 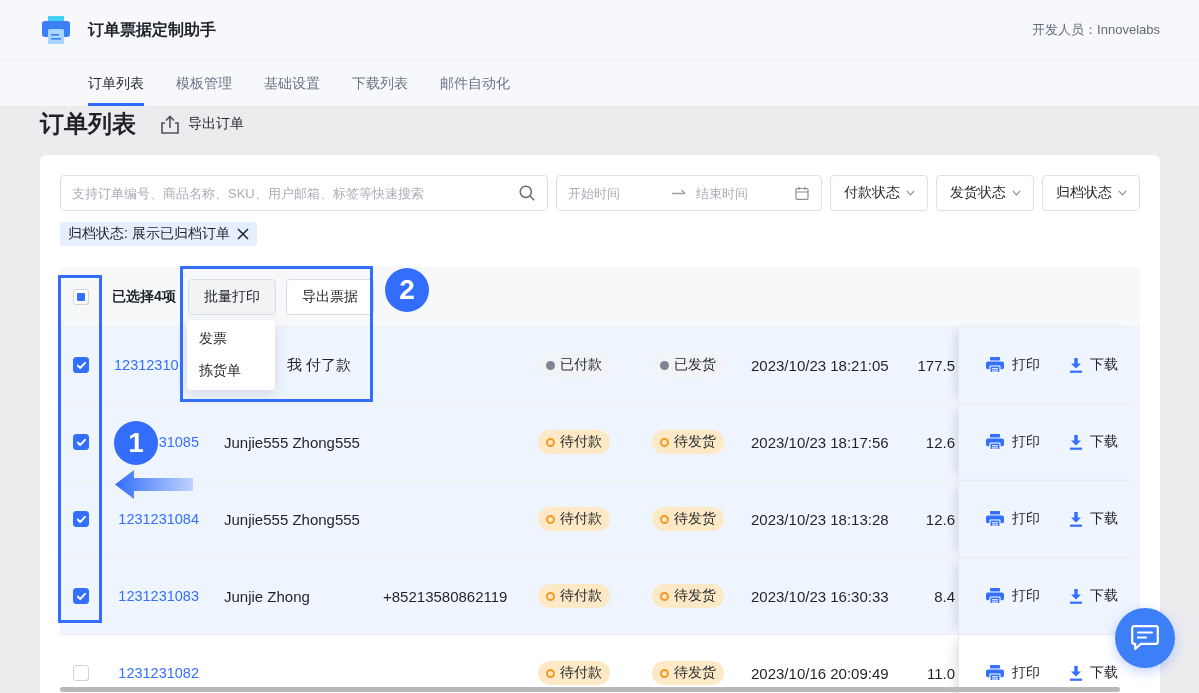 I want to click on filter-dropdown: 归档状态, so click(x=1091, y=193).